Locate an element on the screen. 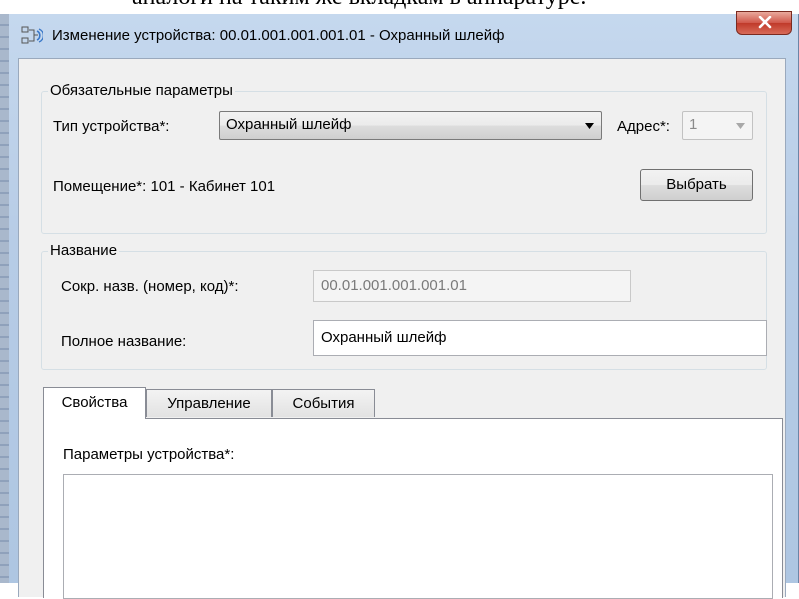  address-select: 1 is located at coordinates (717, 125).